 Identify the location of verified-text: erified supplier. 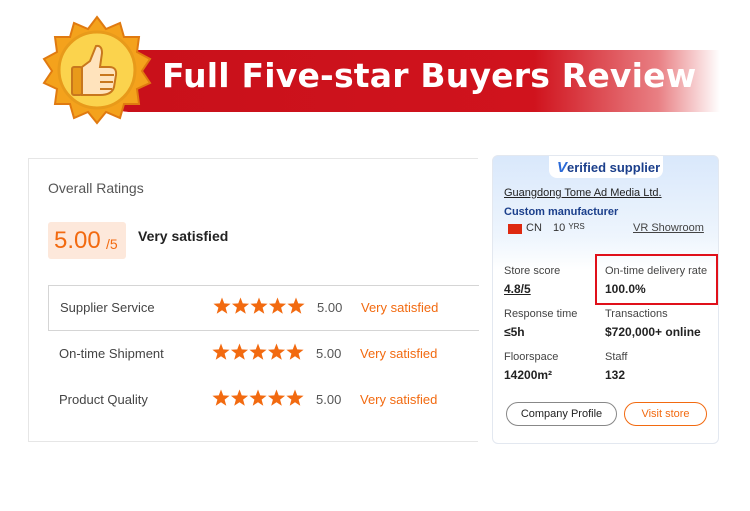
(614, 167).